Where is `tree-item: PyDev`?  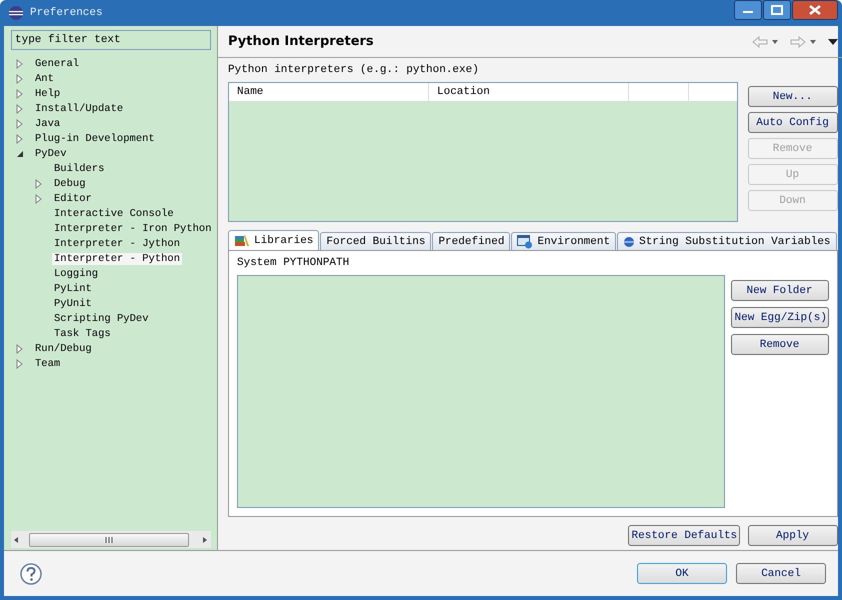 tree-item: PyDev is located at coordinates (51, 154).